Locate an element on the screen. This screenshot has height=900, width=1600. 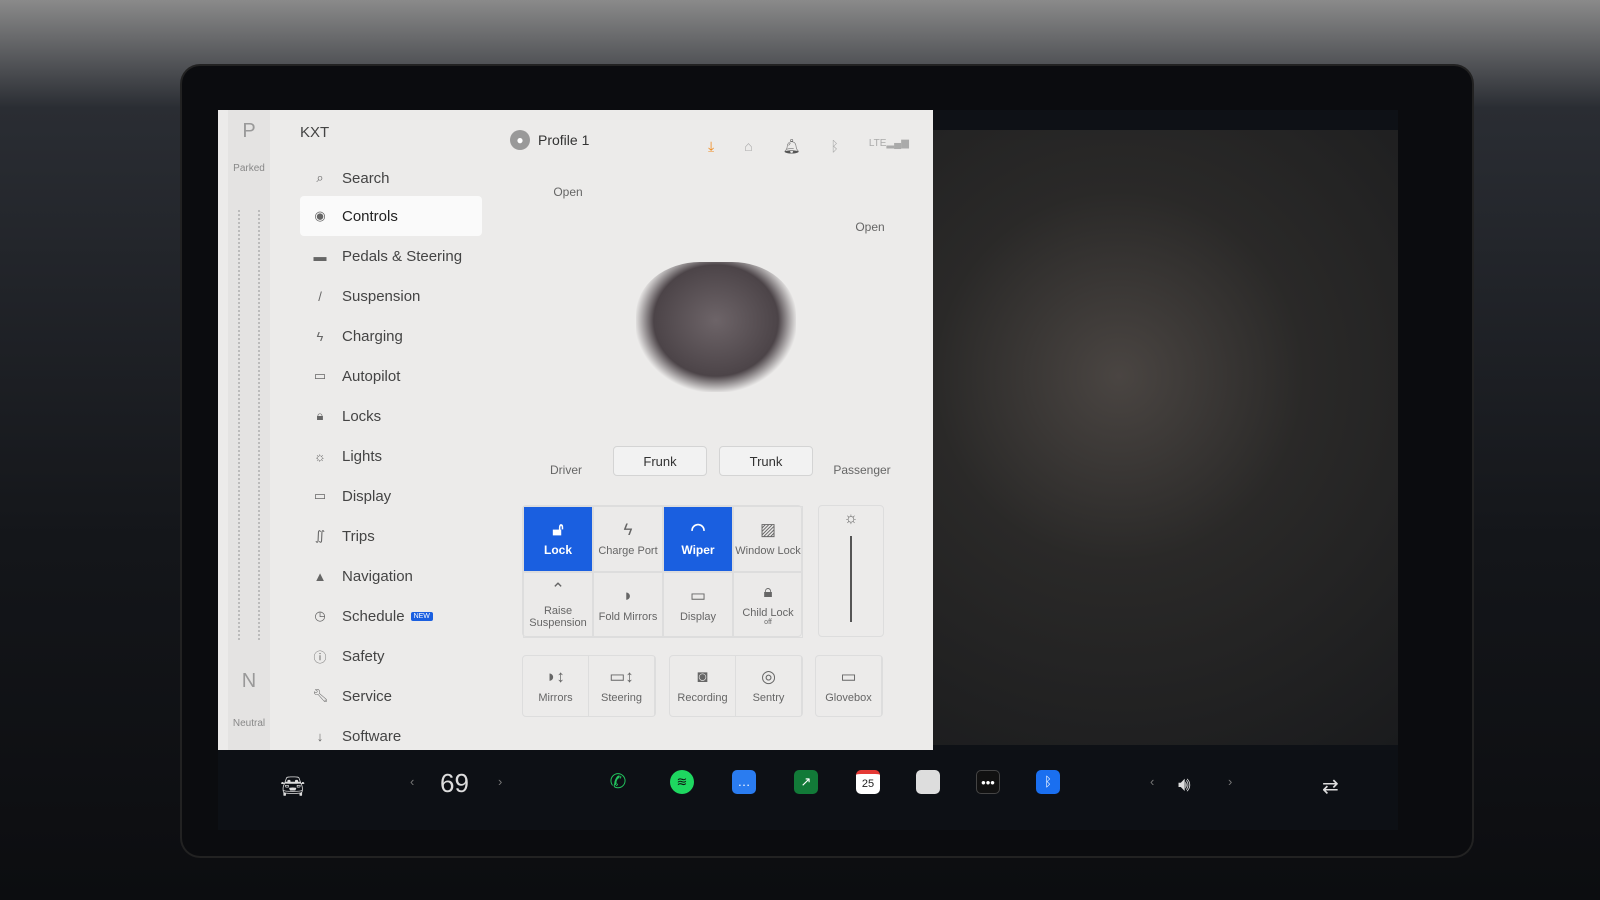
brightness-slider: ☼ is located at coordinates (851, 571).